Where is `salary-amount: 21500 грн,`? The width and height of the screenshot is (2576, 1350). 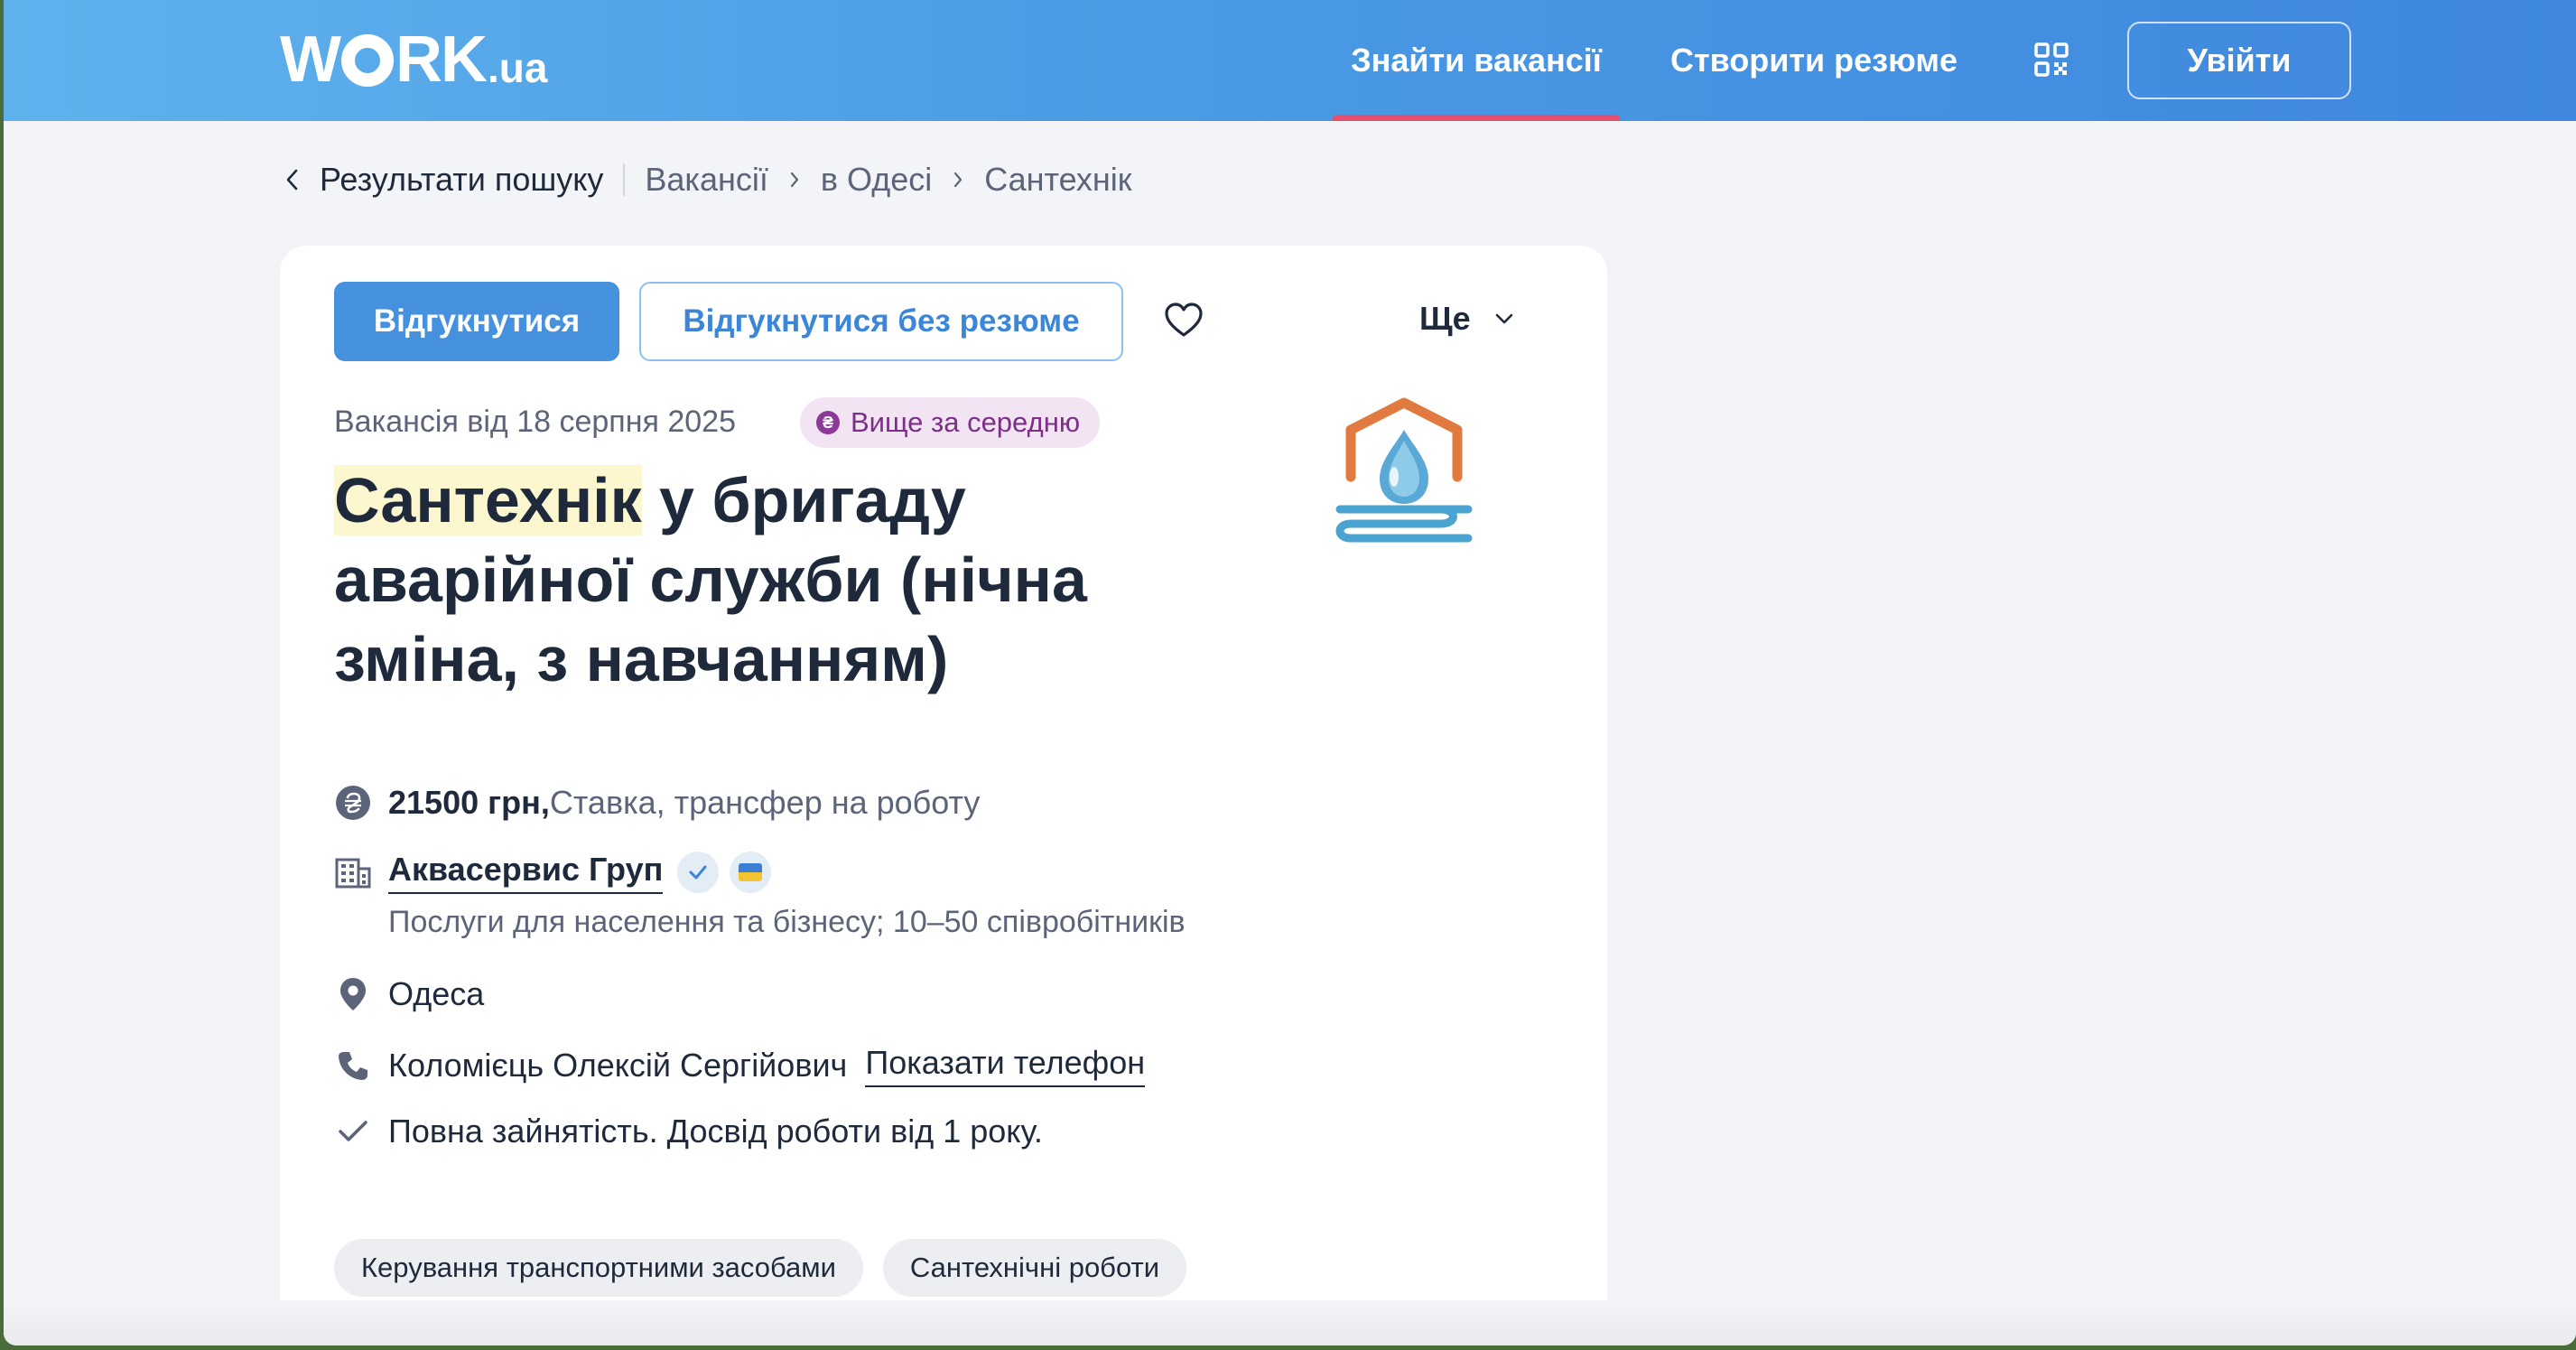
salary-amount: 21500 грн, is located at coordinates (469, 802).